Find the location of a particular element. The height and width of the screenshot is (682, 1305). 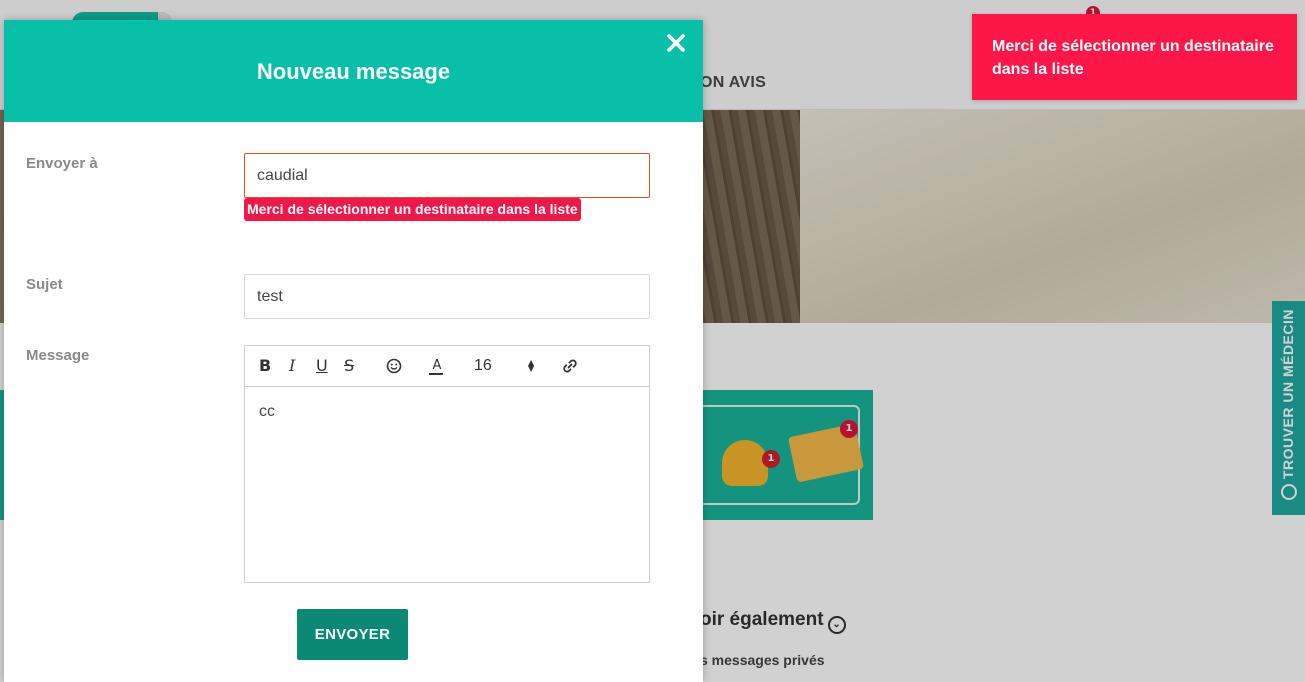

modal-header: Nouveau message is located at coordinates (353, 71).